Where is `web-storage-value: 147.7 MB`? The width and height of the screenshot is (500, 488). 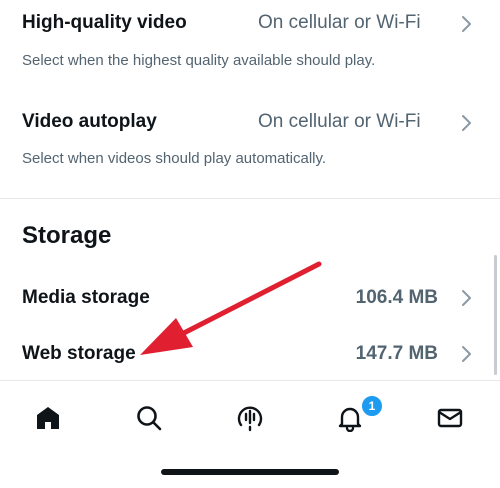 web-storage-value: 147.7 MB is located at coordinates (396, 353).